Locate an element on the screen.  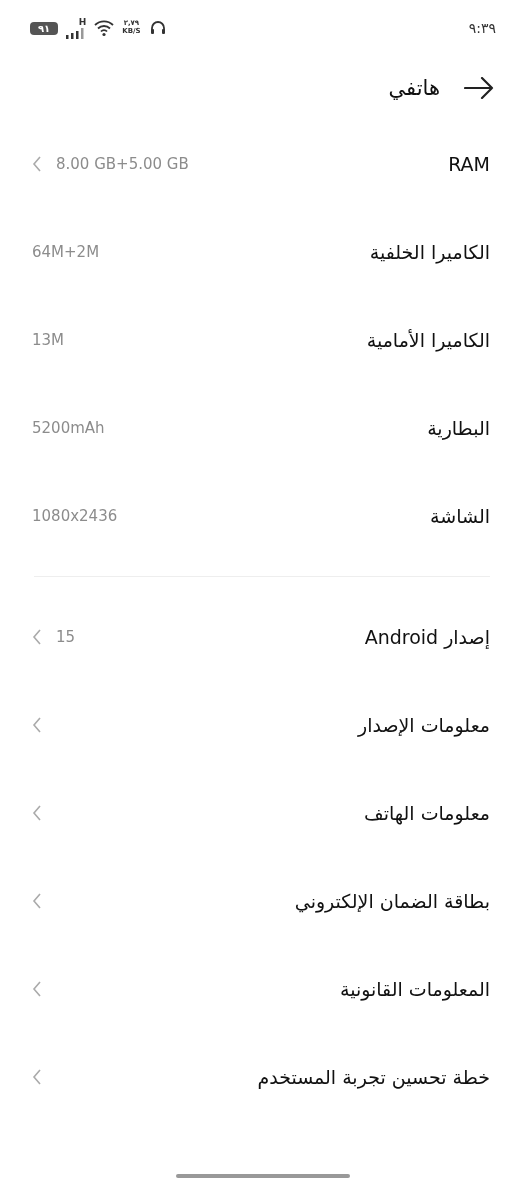
settings-item: المعلومات القانونية is located at coordinates (263, 989).